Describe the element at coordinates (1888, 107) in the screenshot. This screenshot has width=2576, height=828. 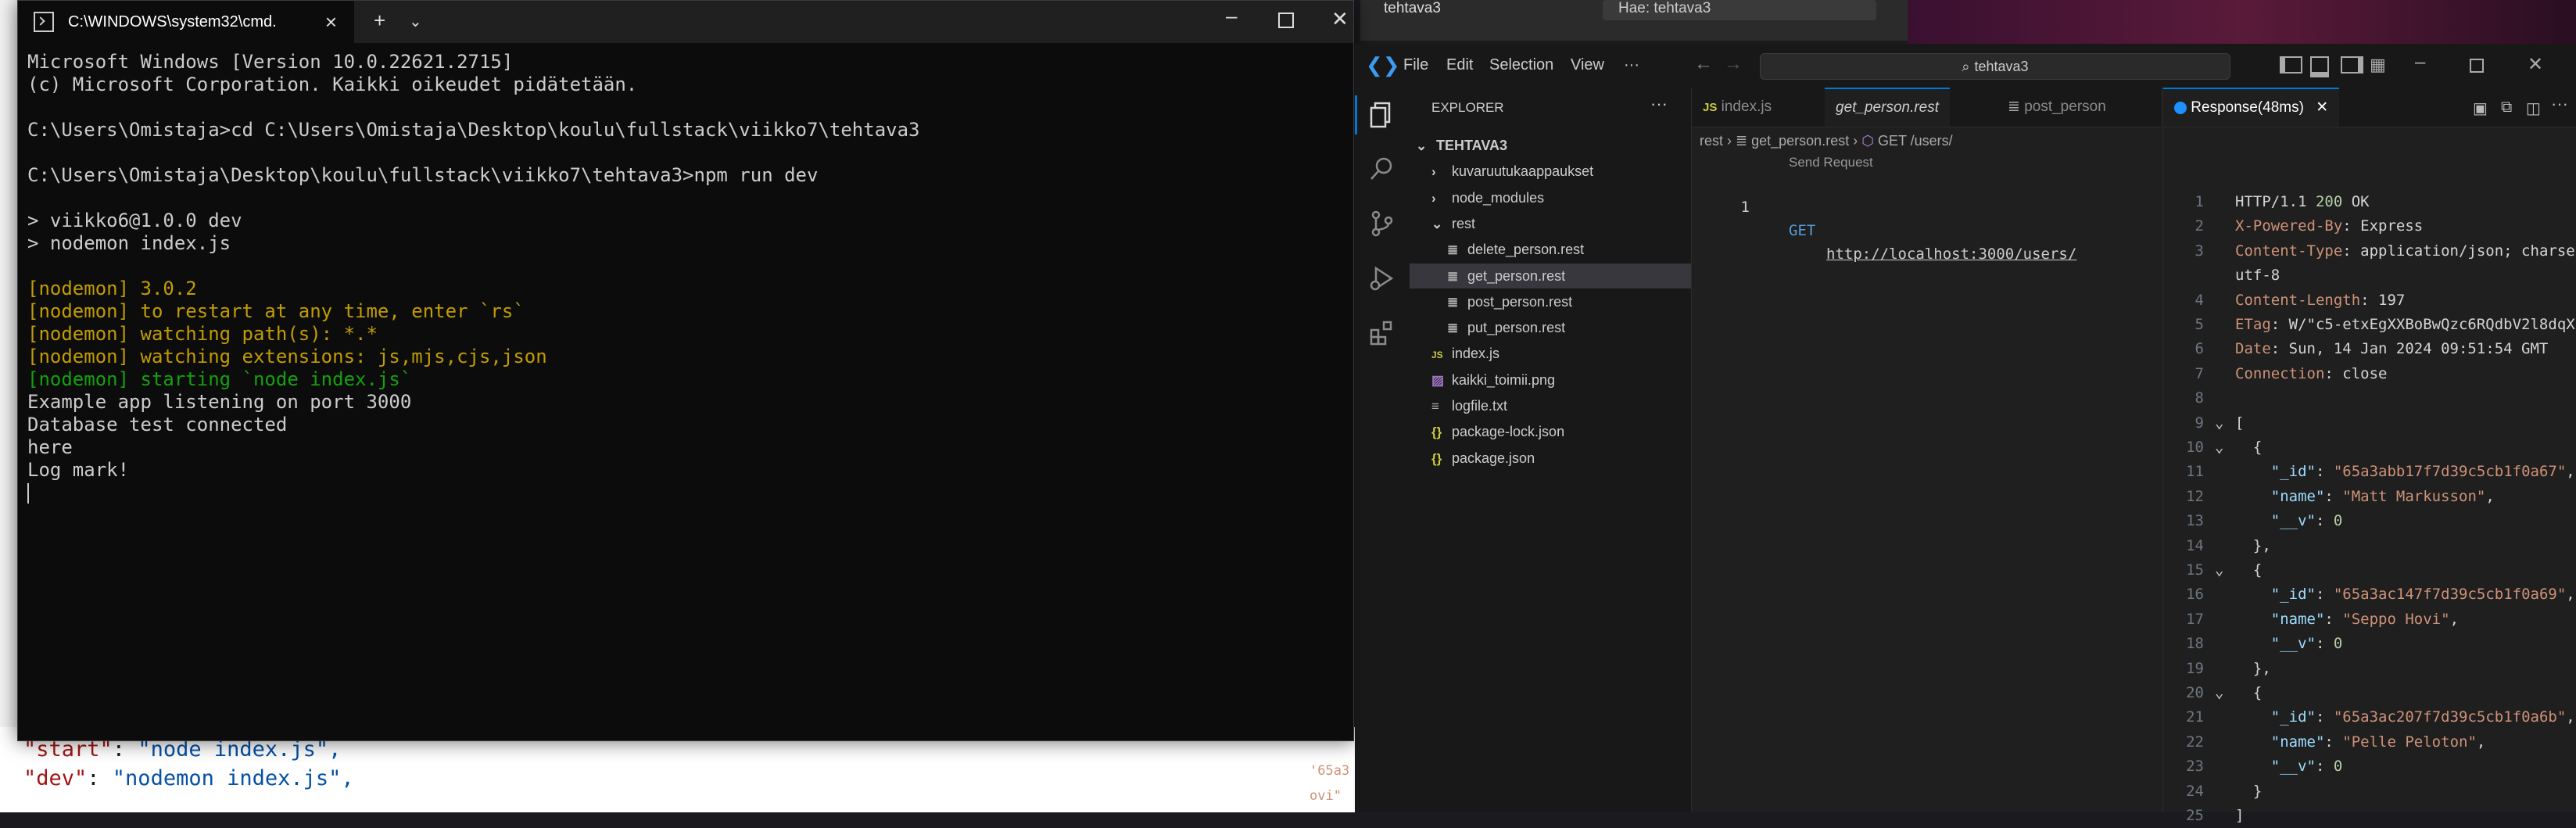
I see `tab-get-person-rest: get_person.rest` at that location.